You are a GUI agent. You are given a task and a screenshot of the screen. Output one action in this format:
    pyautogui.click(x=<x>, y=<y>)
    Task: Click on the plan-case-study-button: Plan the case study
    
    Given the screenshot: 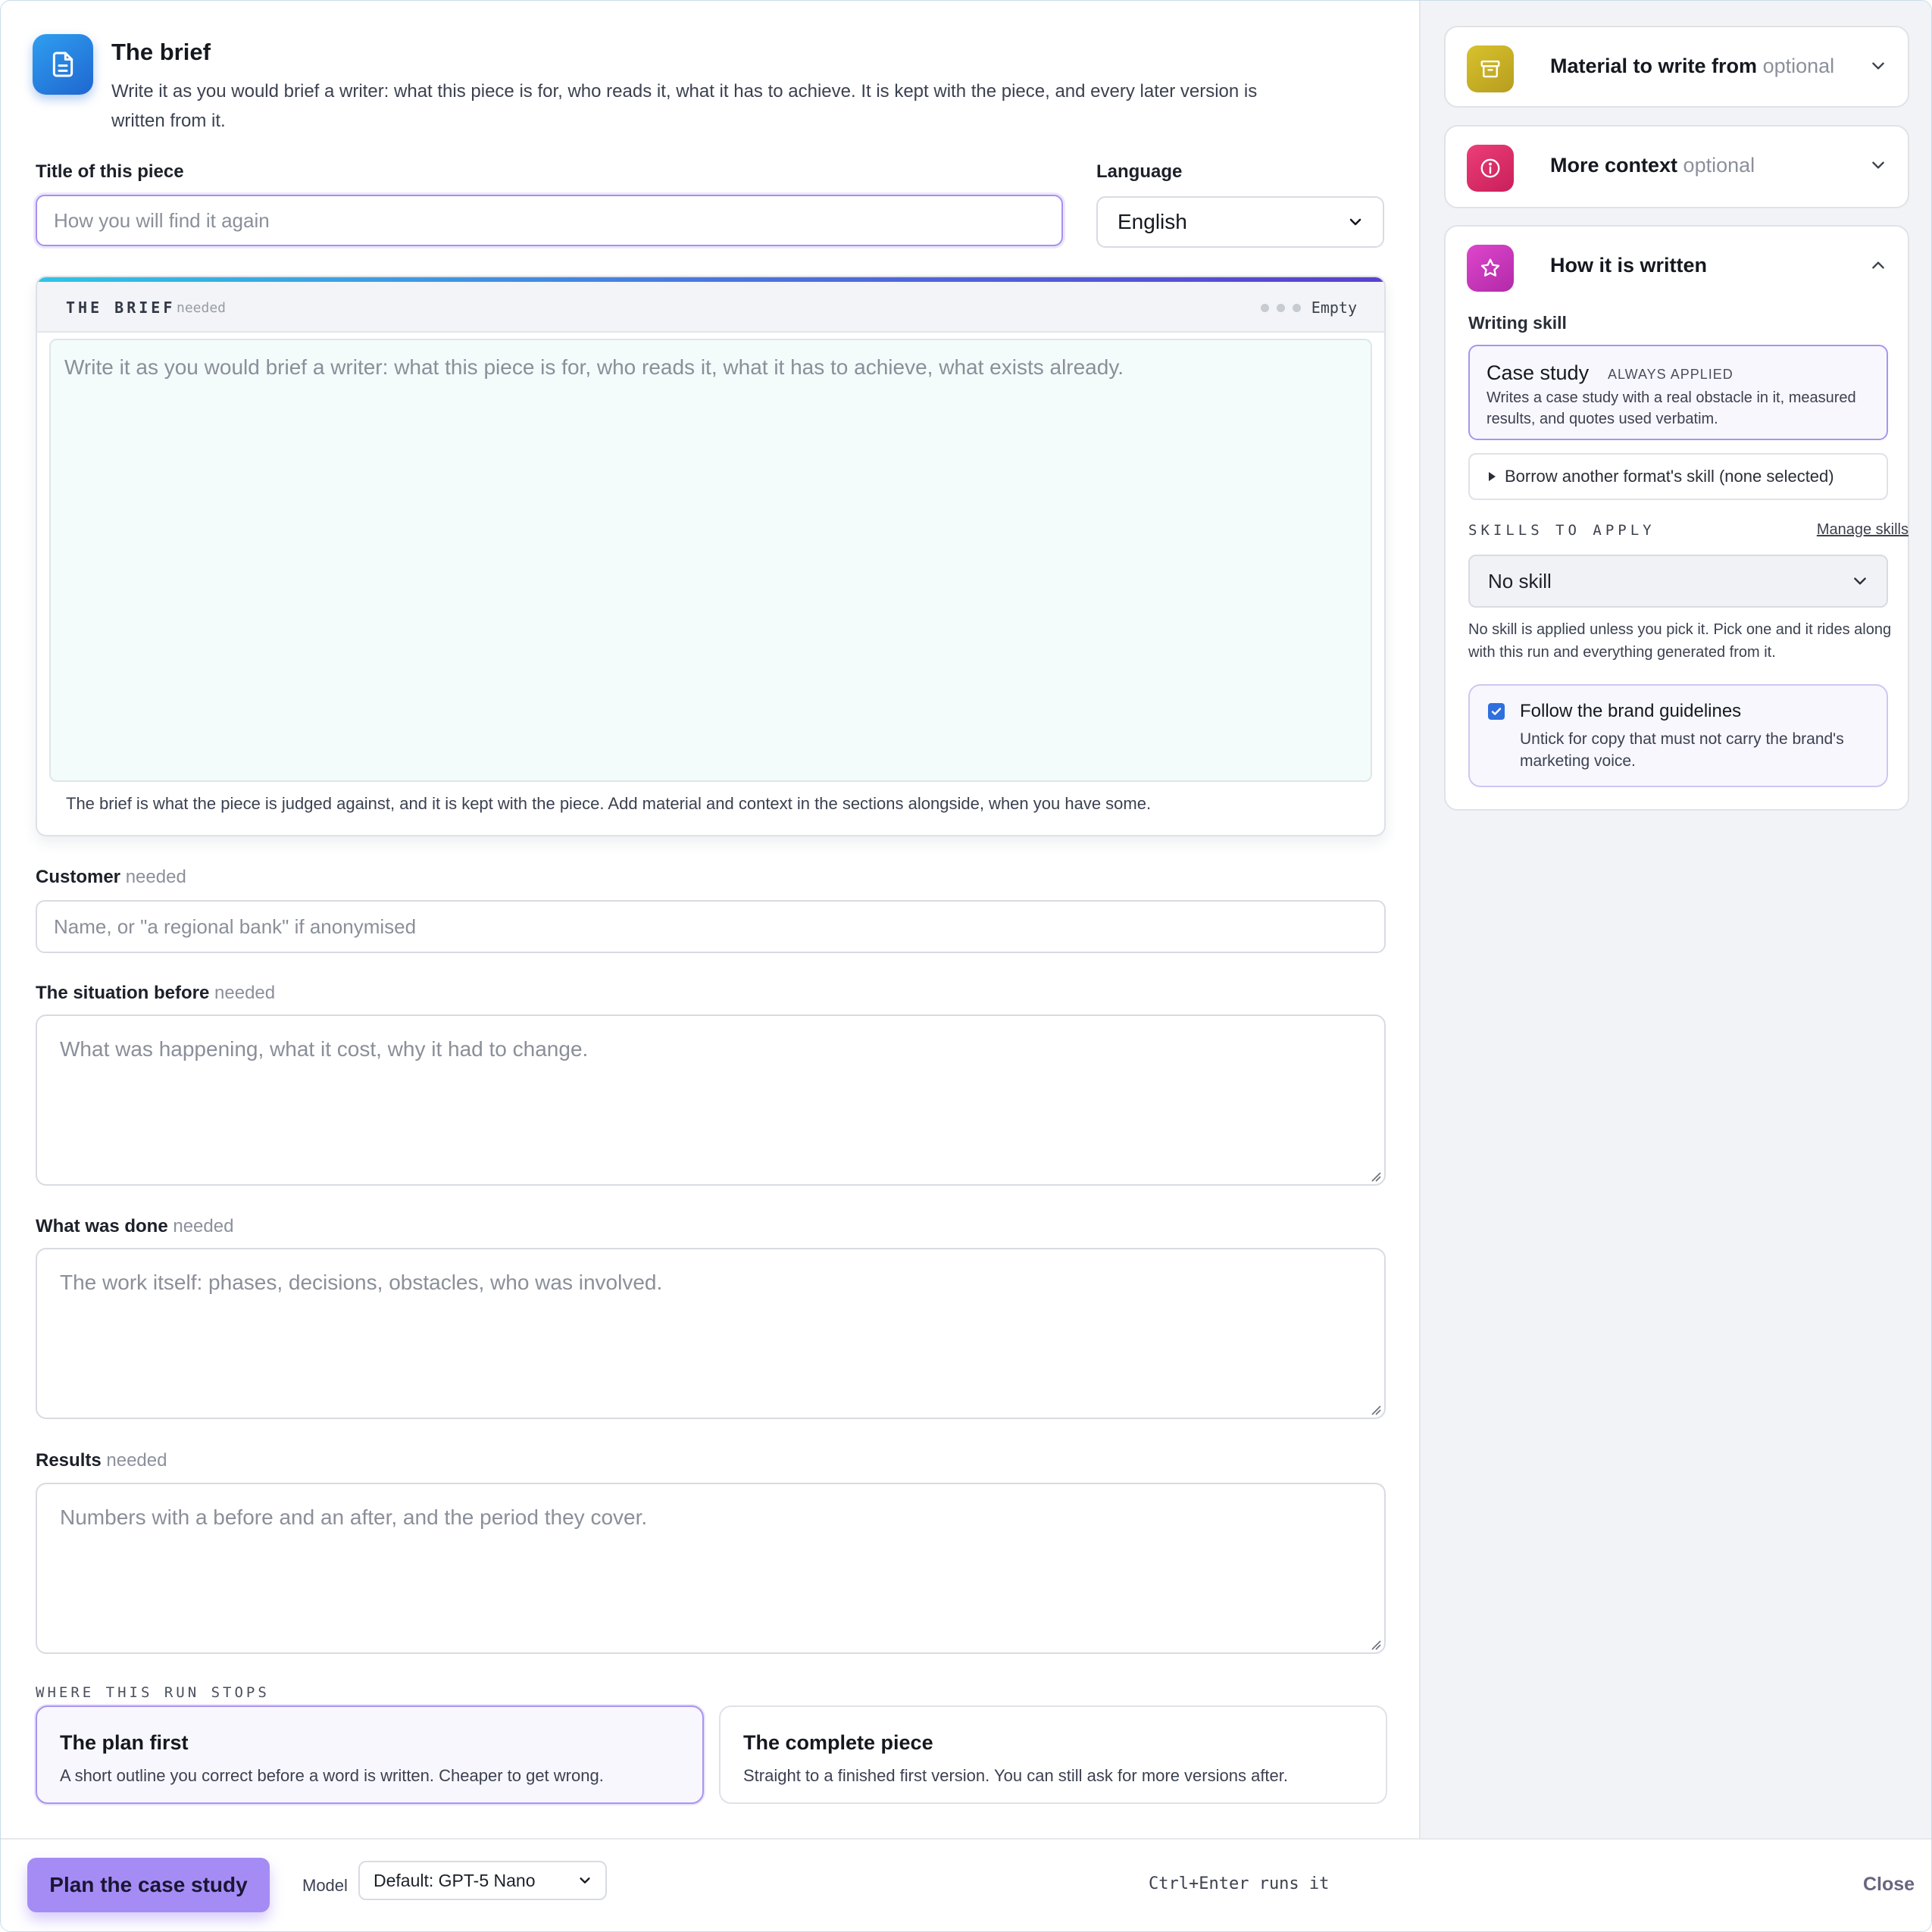 What is the action you would take?
    pyautogui.click(x=148, y=1885)
    